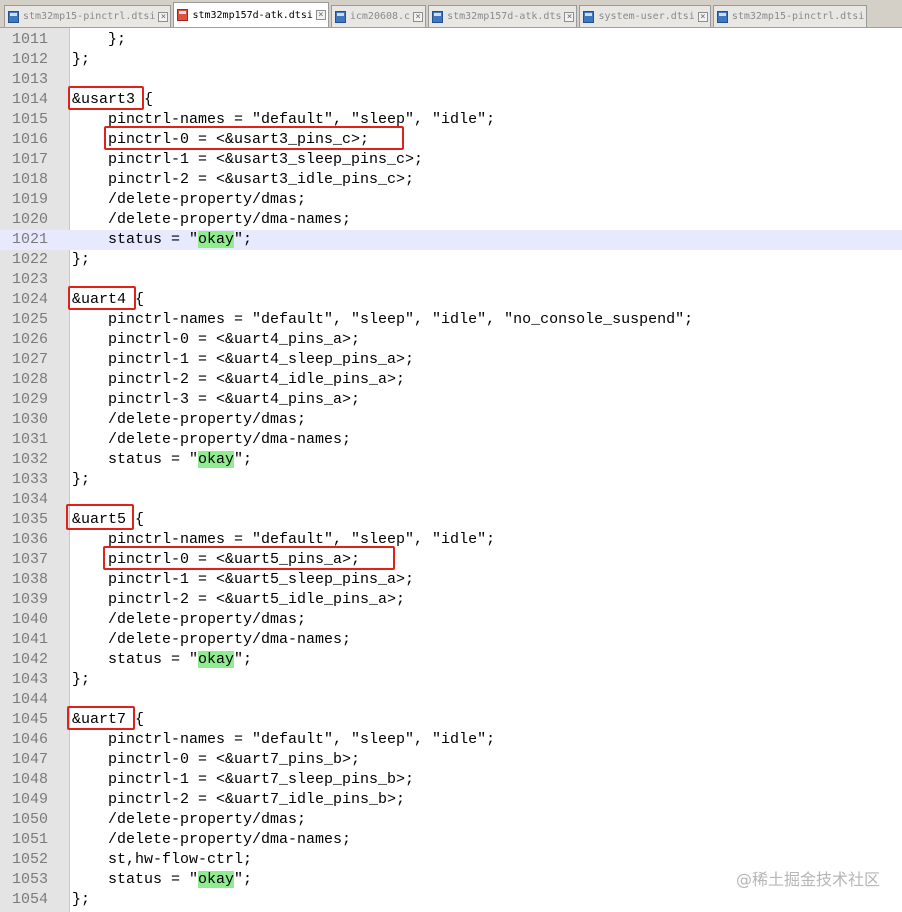 The width and height of the screenshot is (902, 912). Describe the element at coordinates (451, 520) in the screenshot. I see `code-line: 1035 &uart5 {` at that location.